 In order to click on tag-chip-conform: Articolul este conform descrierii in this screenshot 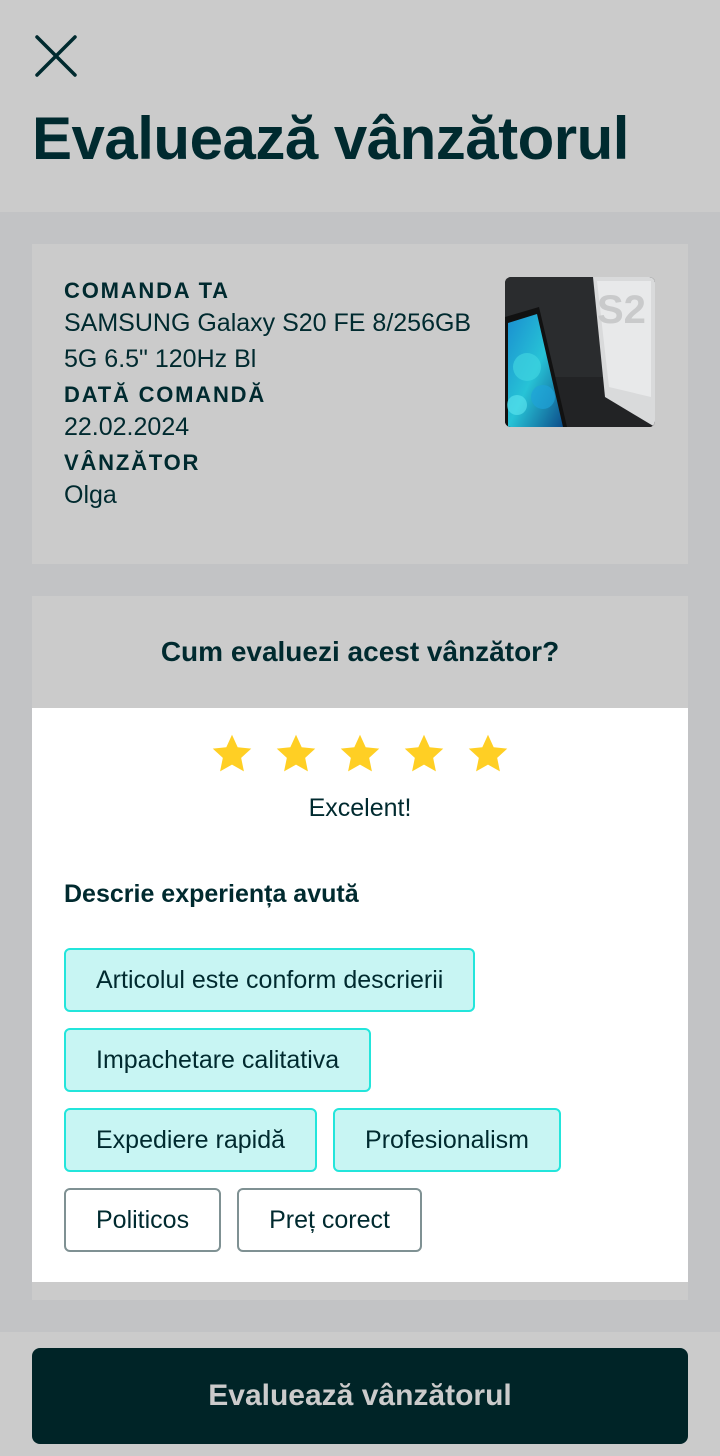, I will do `click(270, 980)`.